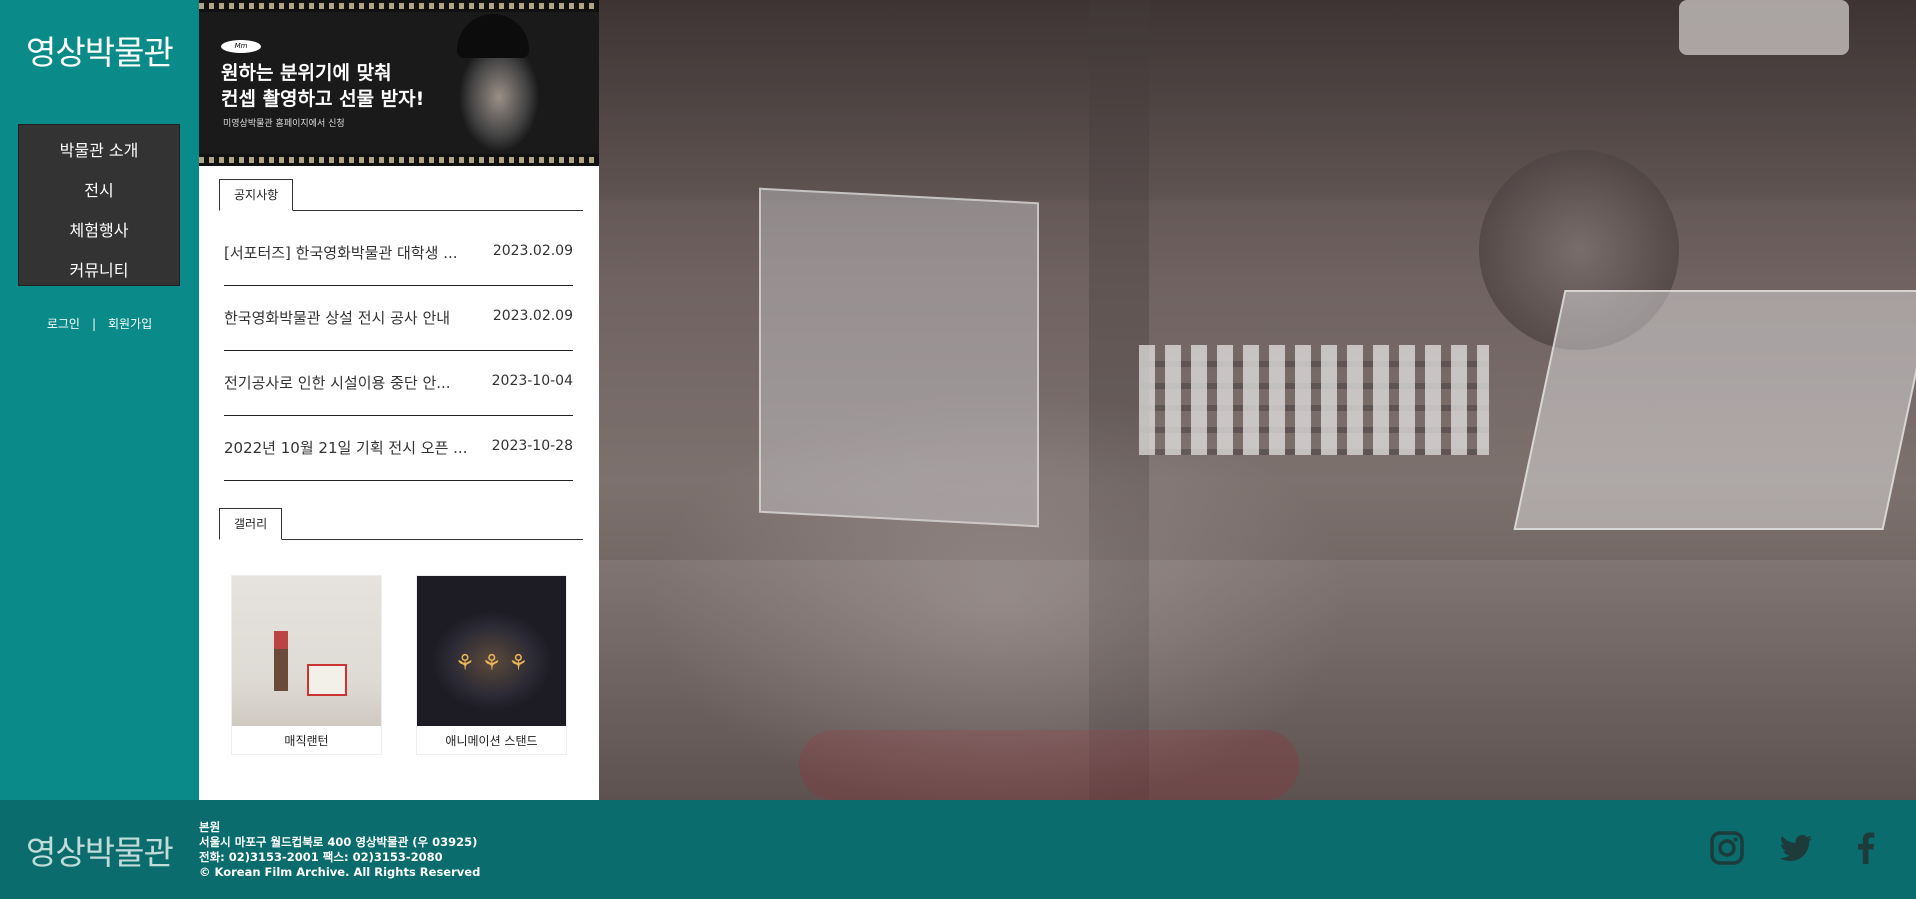 The width and height of the screenshot is (1916, 899). What do you see at coordinates (532, 446) in the screenshot?
I see `notice-date: 2023-10-28` at bounding box center [532, 446].